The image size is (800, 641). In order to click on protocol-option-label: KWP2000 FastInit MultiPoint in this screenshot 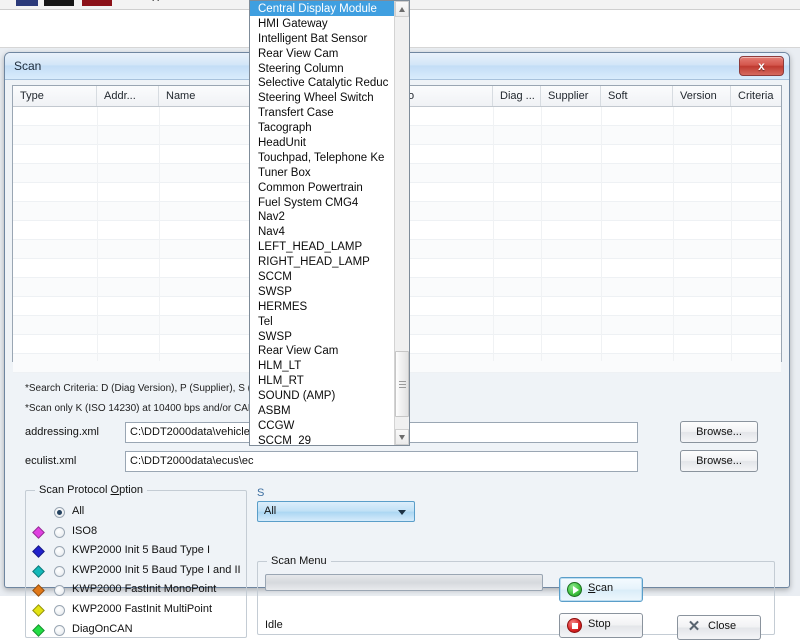, I will do `click(142, 609)`.